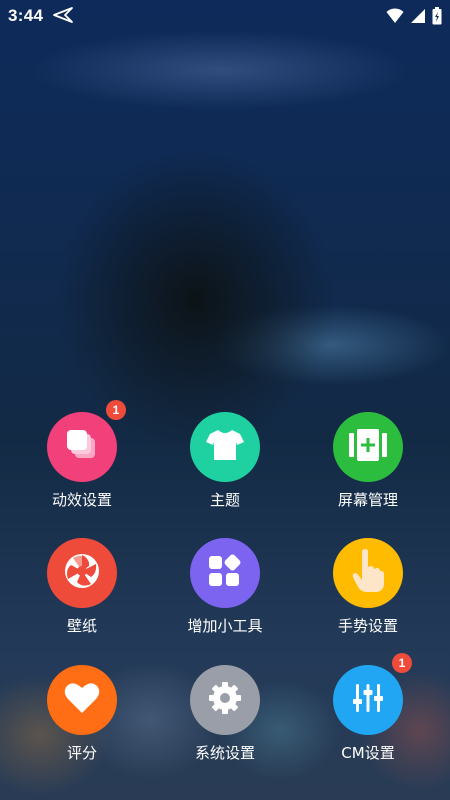 The image size is (450, 800). I want to click on app-label: 屏幕管理, so click(367, 500).